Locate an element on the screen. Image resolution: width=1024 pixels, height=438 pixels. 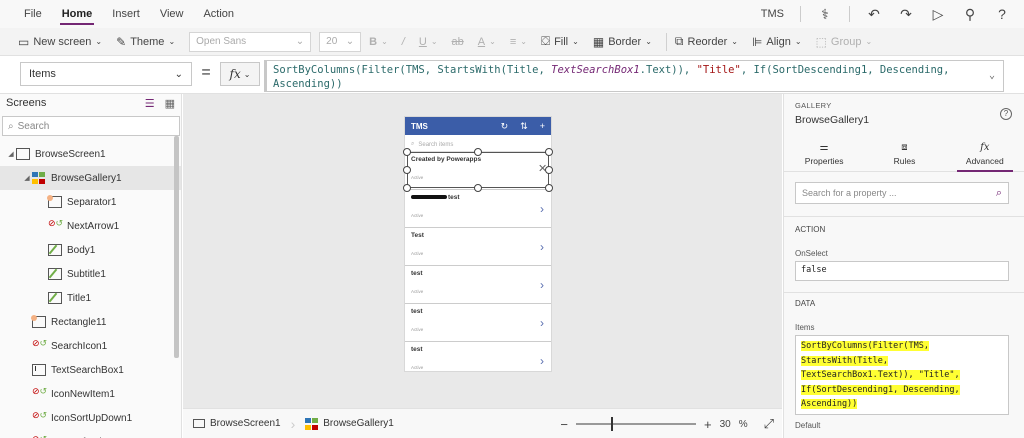
reorder-button: ⧉ Reorder ⌄ is located at coordinates (706, 42).